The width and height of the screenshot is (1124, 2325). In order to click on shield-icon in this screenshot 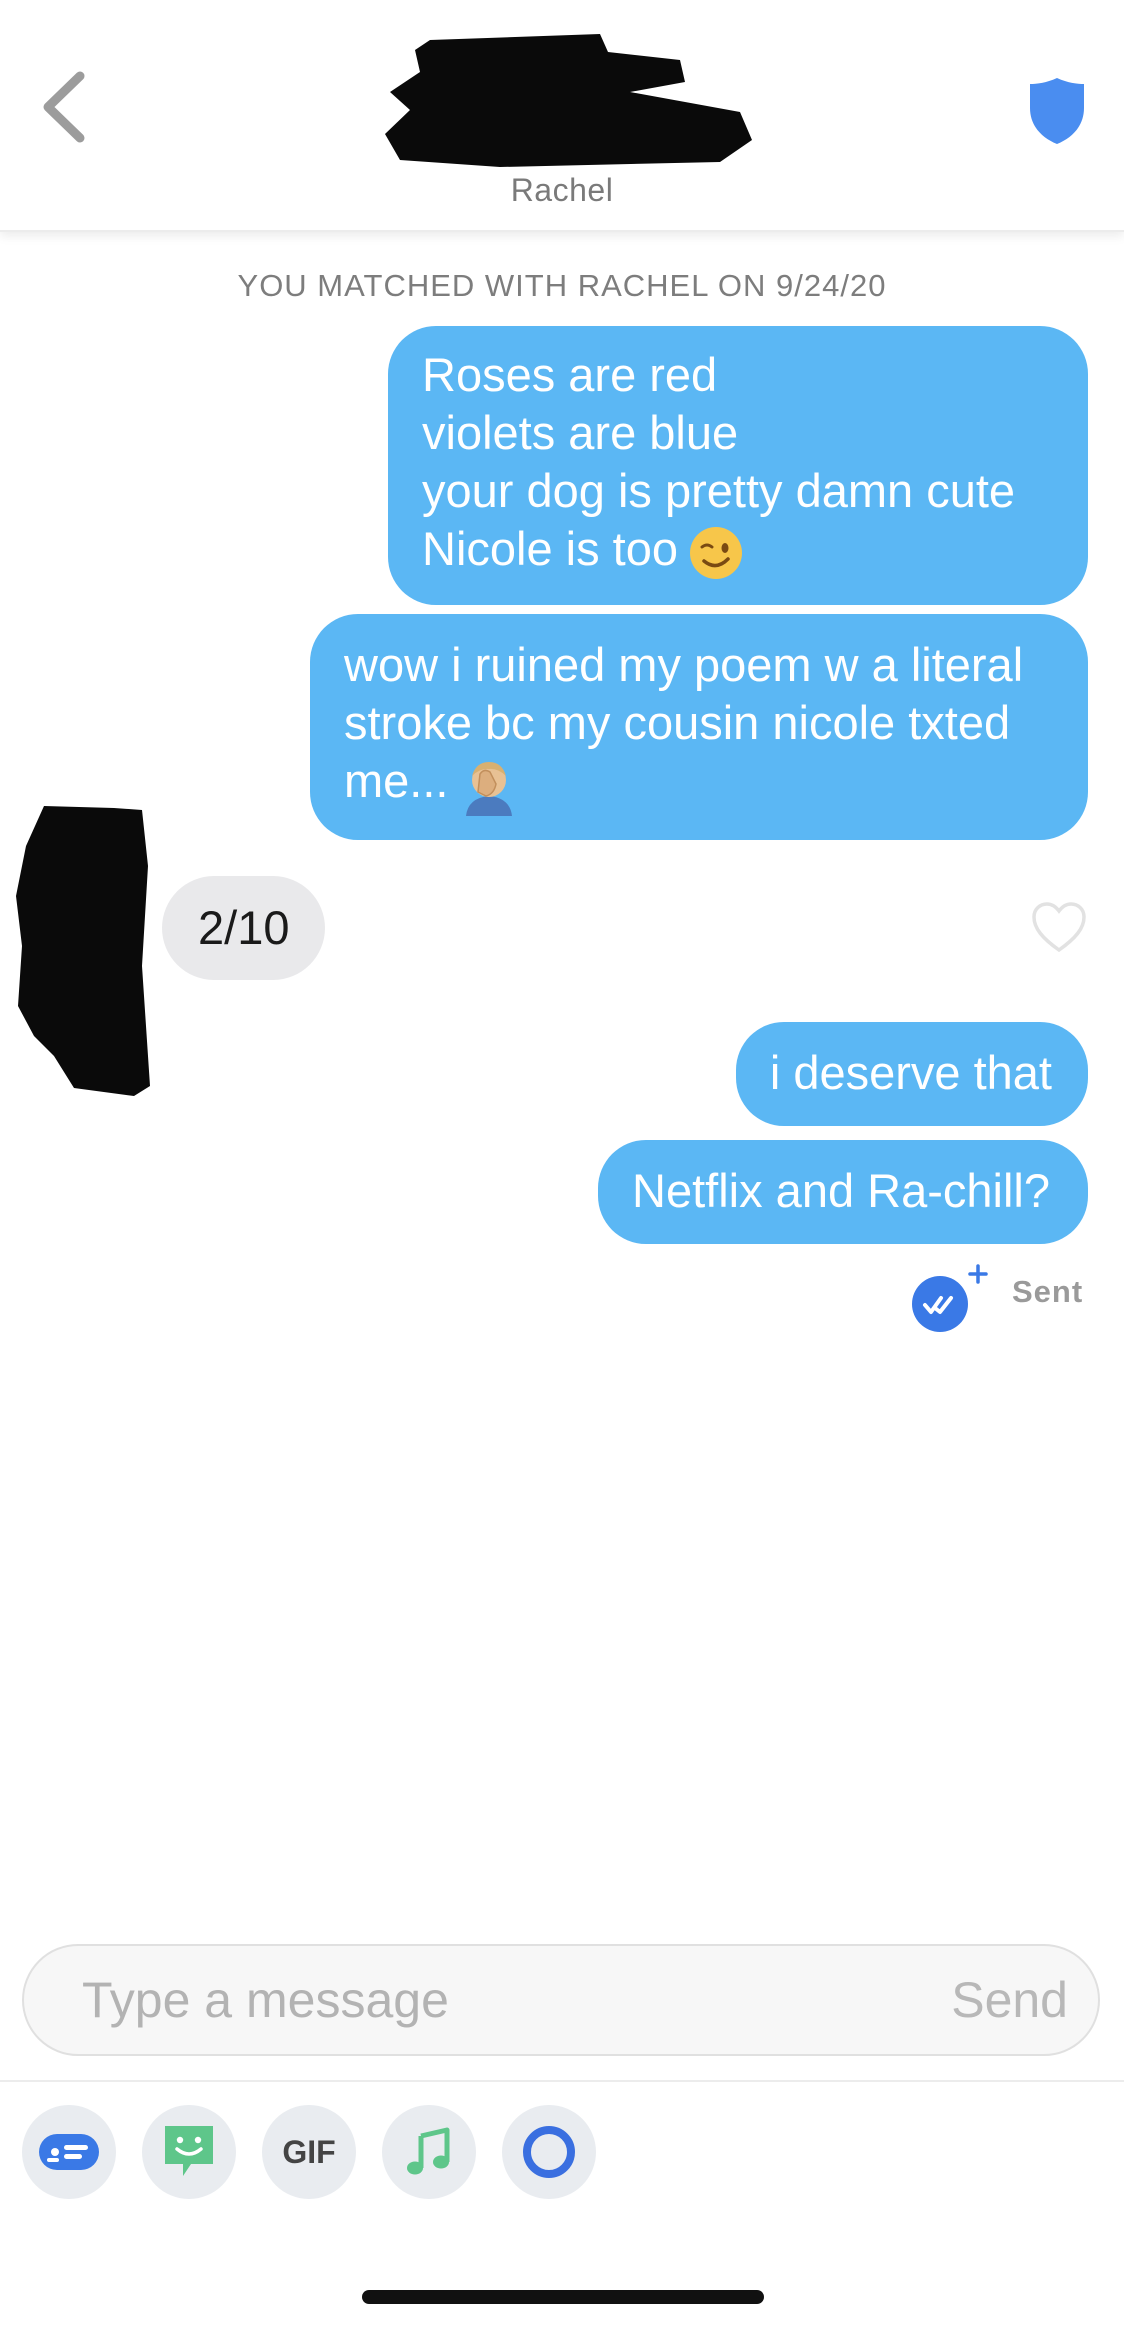, I will do `click(1057, 111)`.